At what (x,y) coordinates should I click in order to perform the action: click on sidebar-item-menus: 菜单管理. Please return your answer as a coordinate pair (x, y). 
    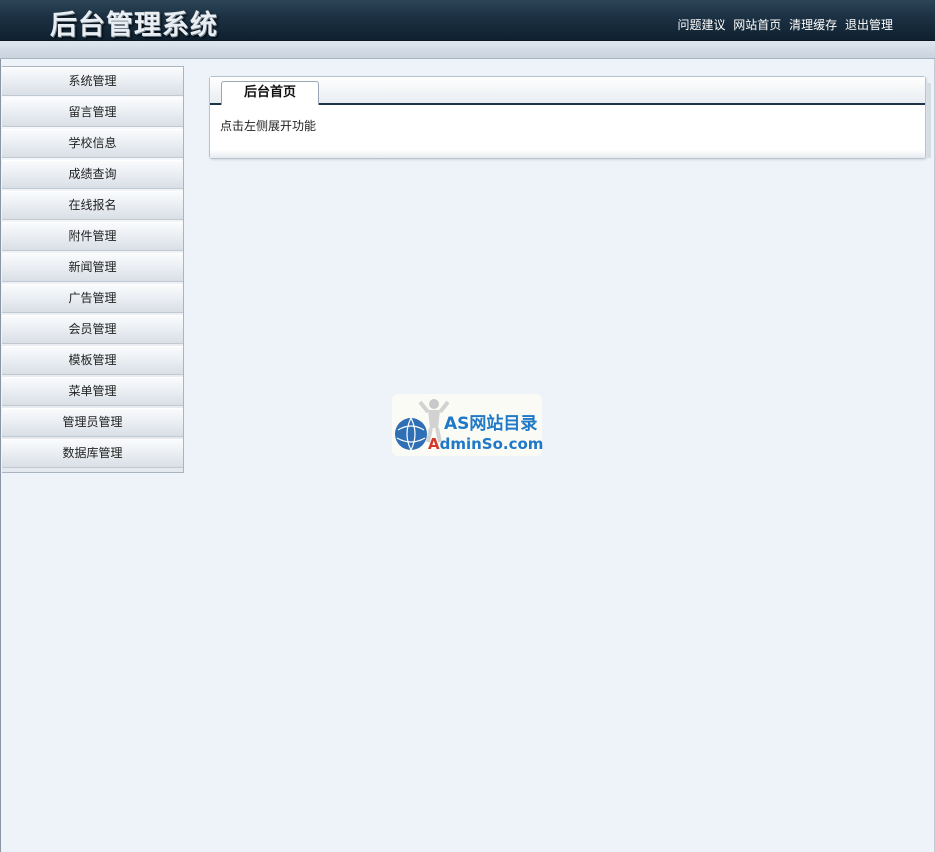
    Looking at the image, I should click on (92, 391).